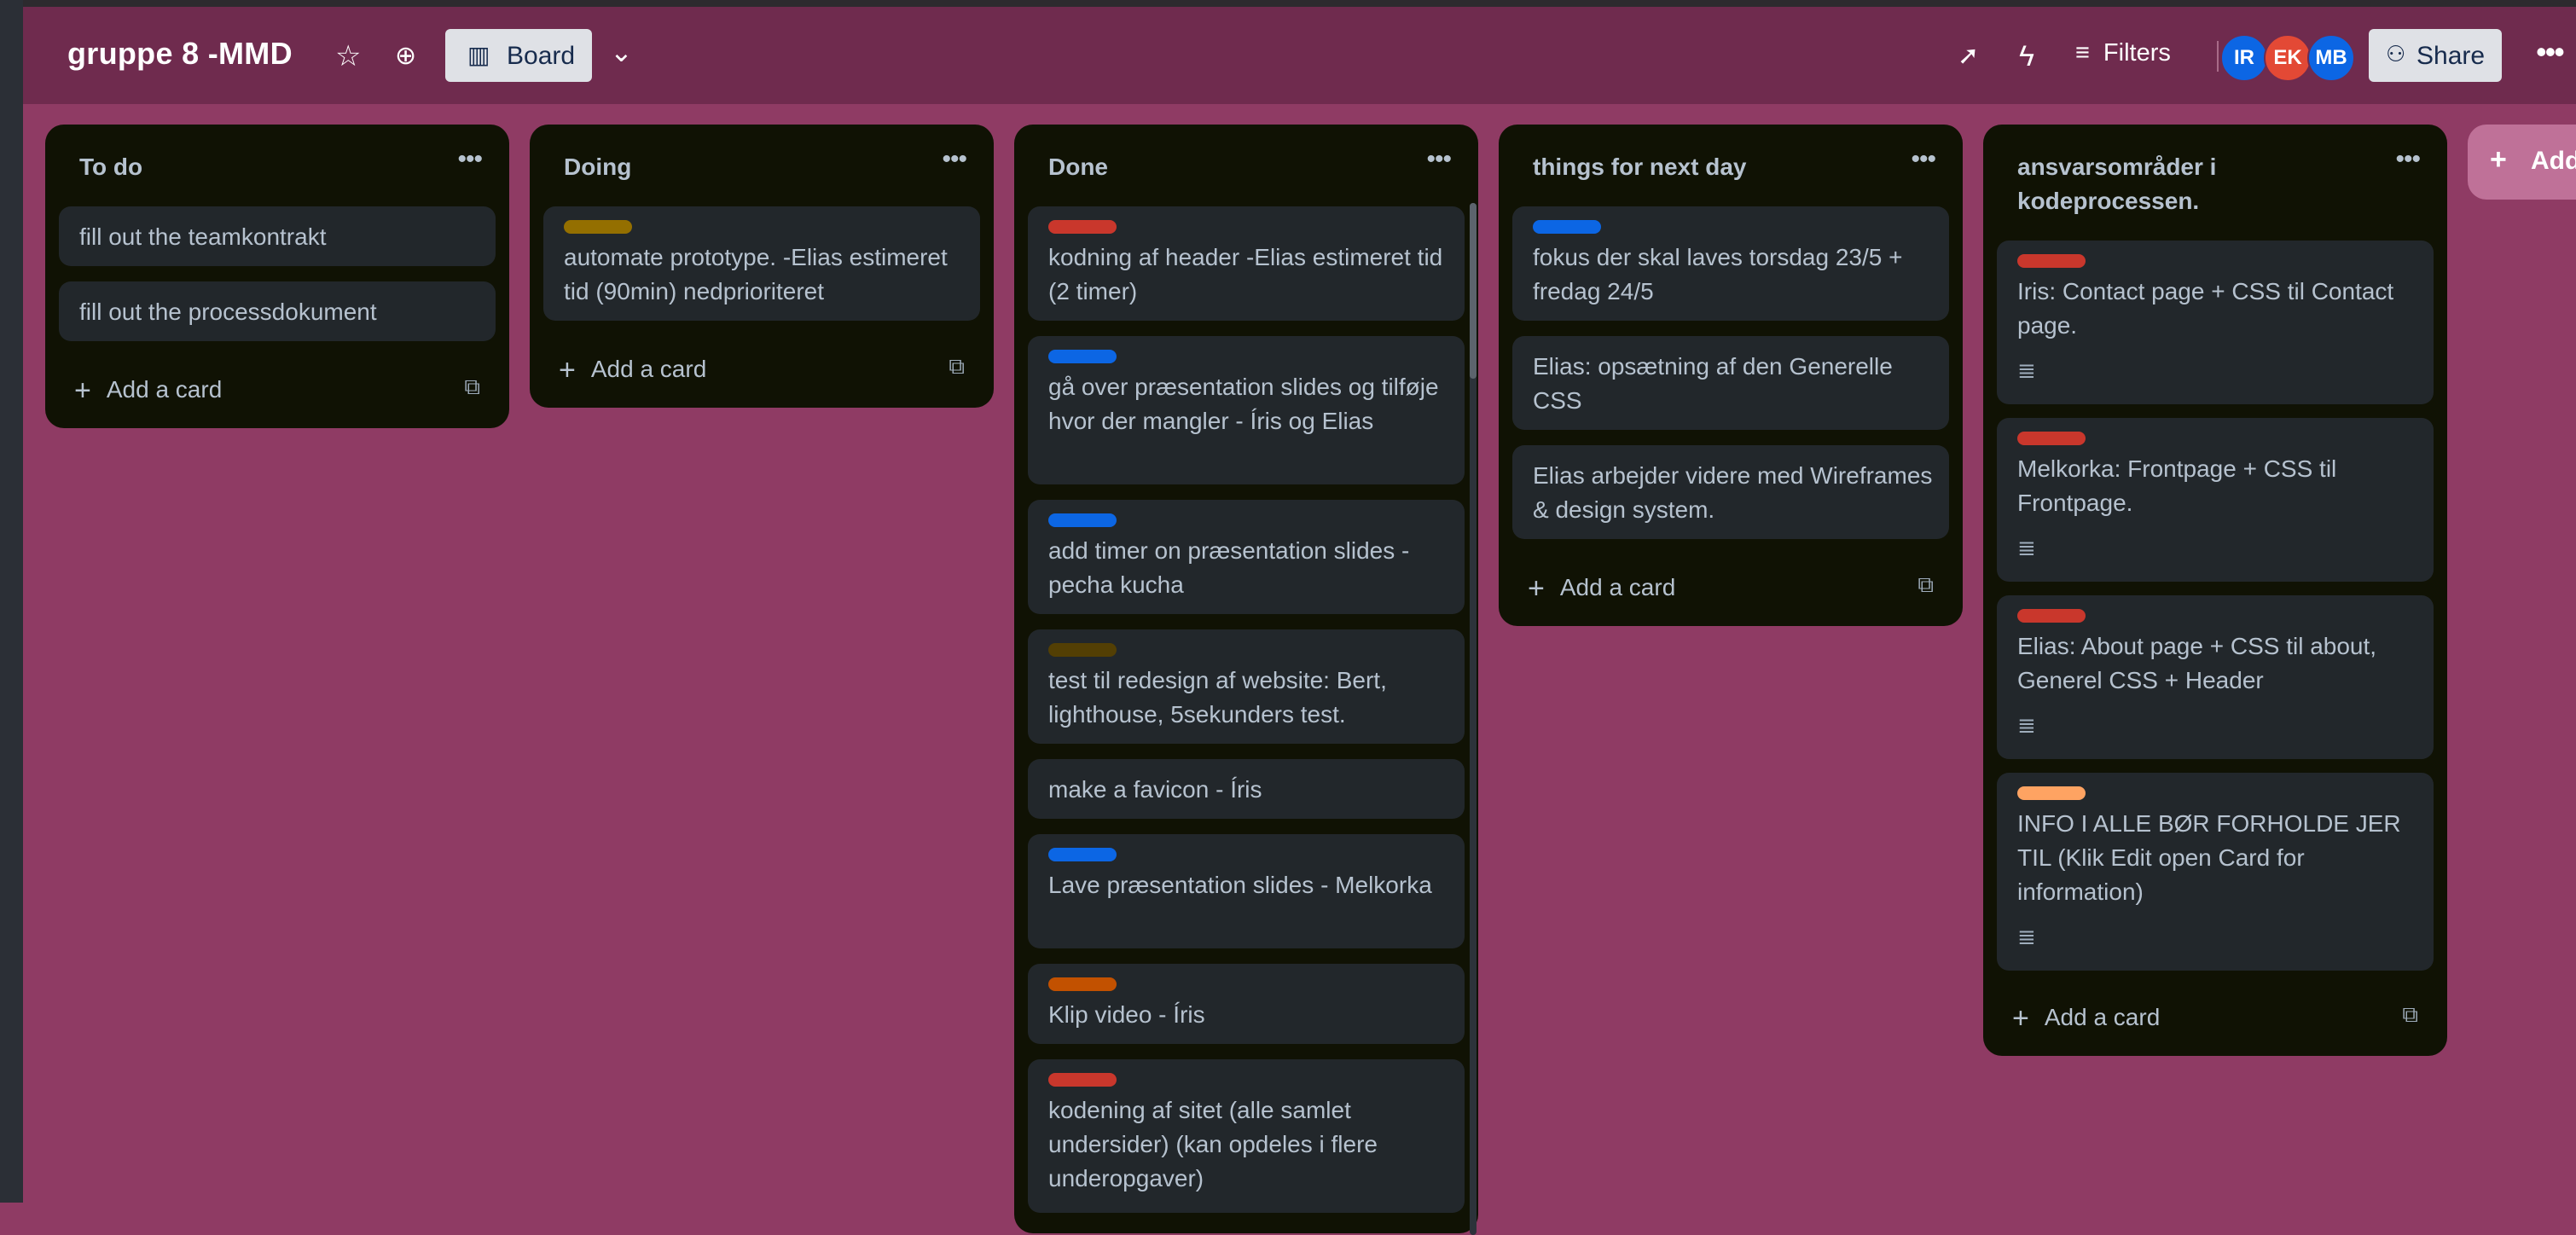 Image resolution: width=2576 pixels, height=1235 pixels. I want to click on rocket-icon: ➚, so click(1968, 56).